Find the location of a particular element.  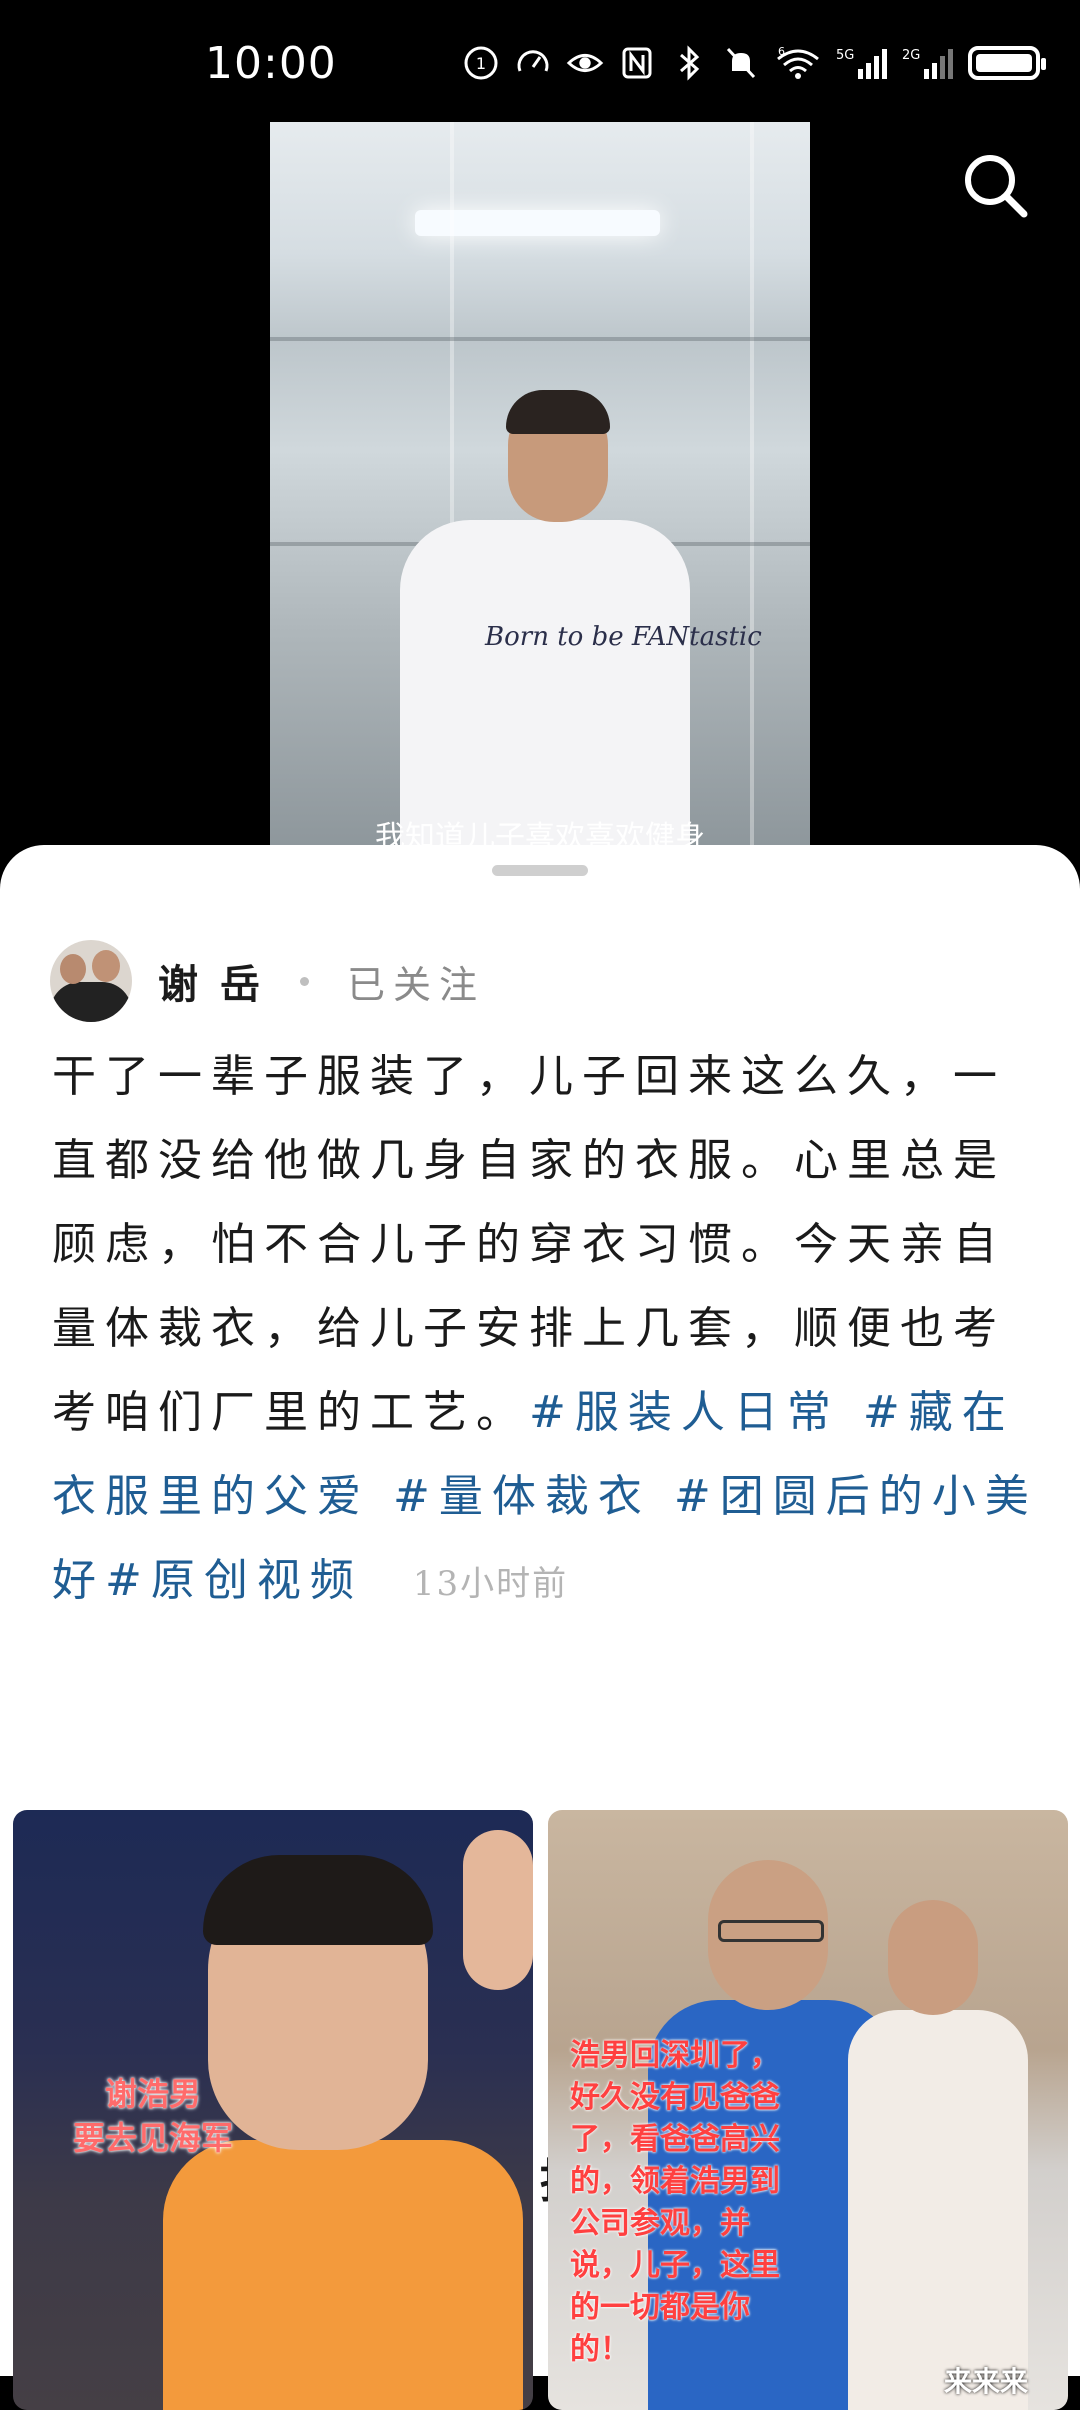

signal-5g-icon: 5G is located at coordinates (862, 63).